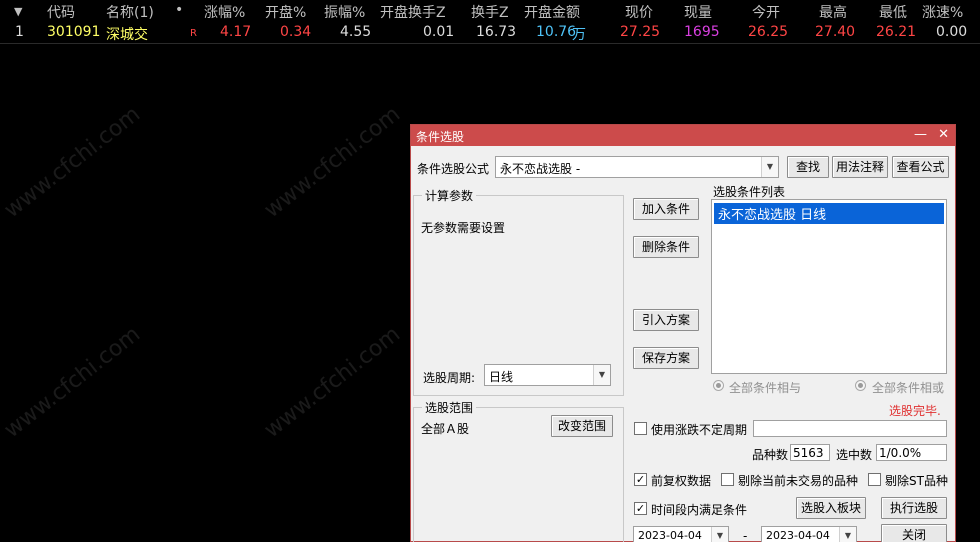 Image resolution: width=980 pixels, height=542 pixels. I want to click on selected-box: 1/0.0%, so click(911, 452).